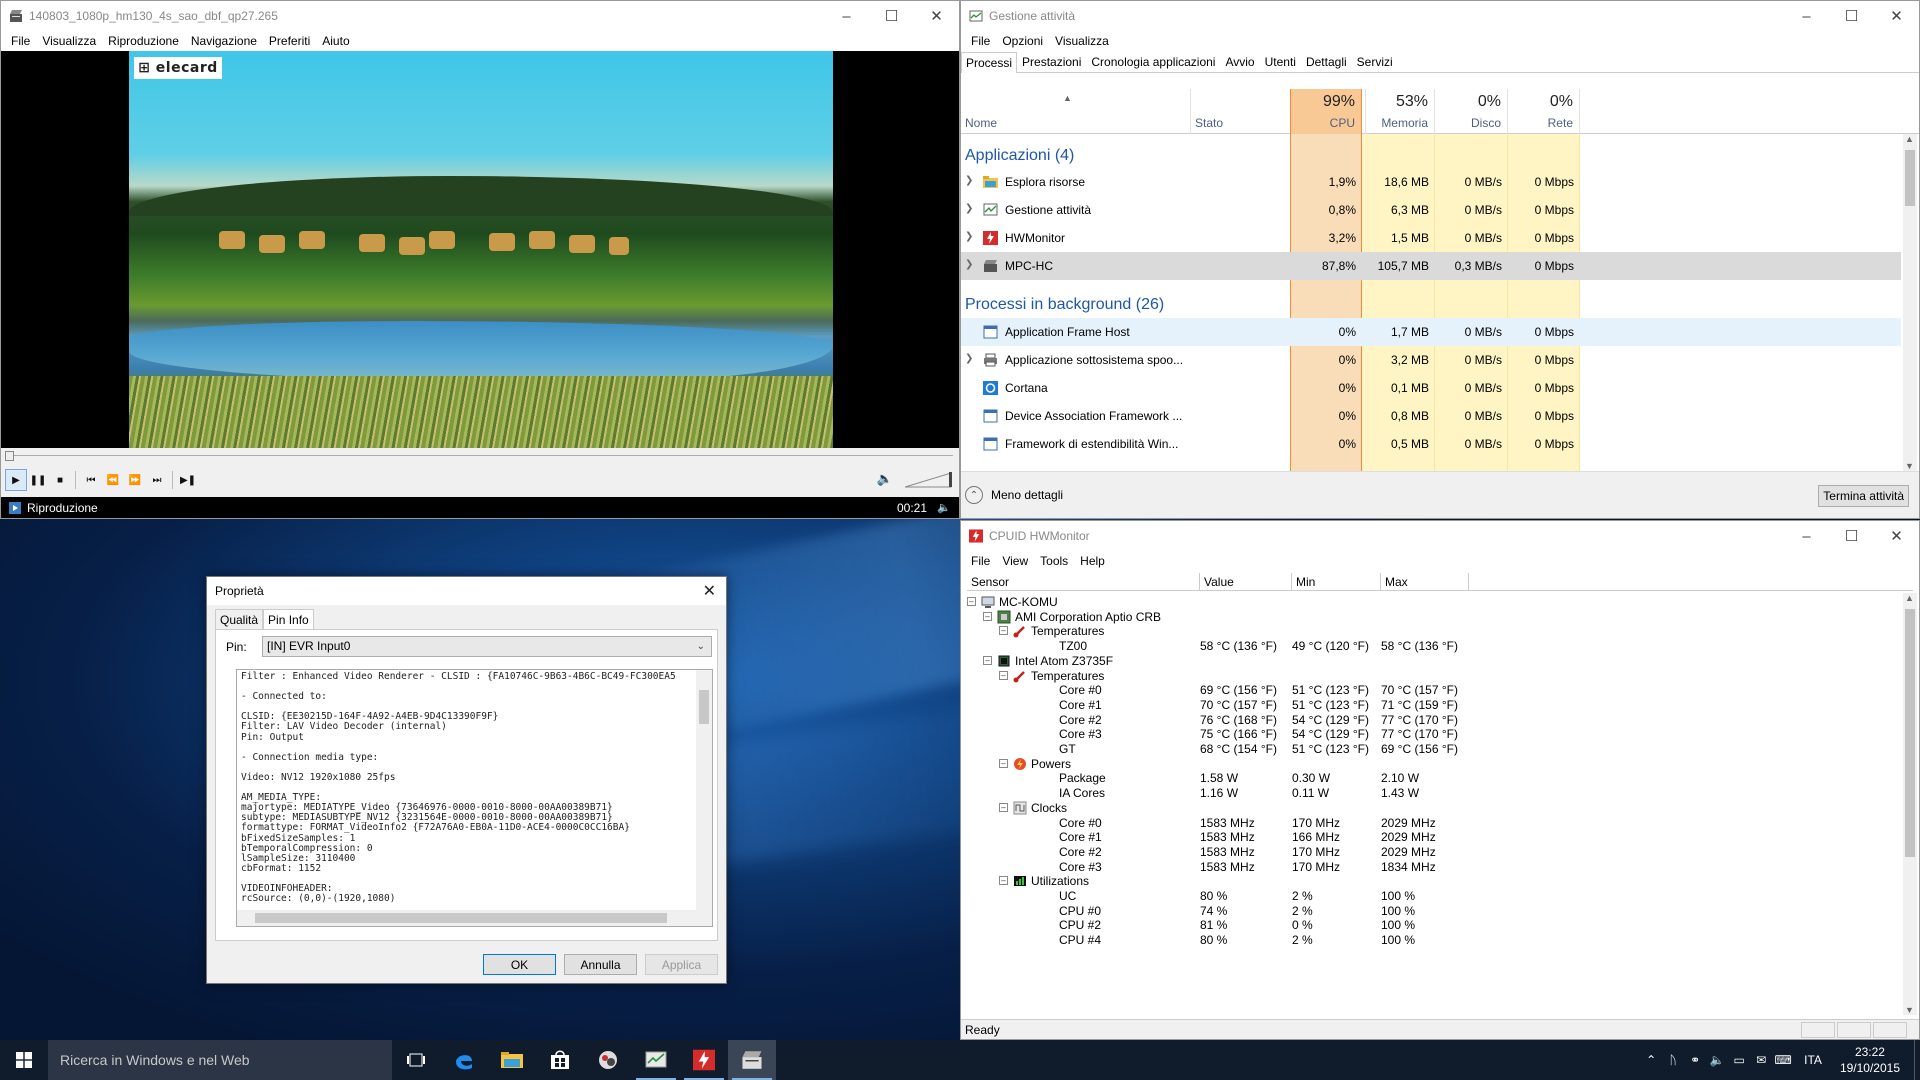 The width and height of the screenshot is (1920, 1080). I want to click on keyboard-icon: ⌨, so click(1783, 1060).